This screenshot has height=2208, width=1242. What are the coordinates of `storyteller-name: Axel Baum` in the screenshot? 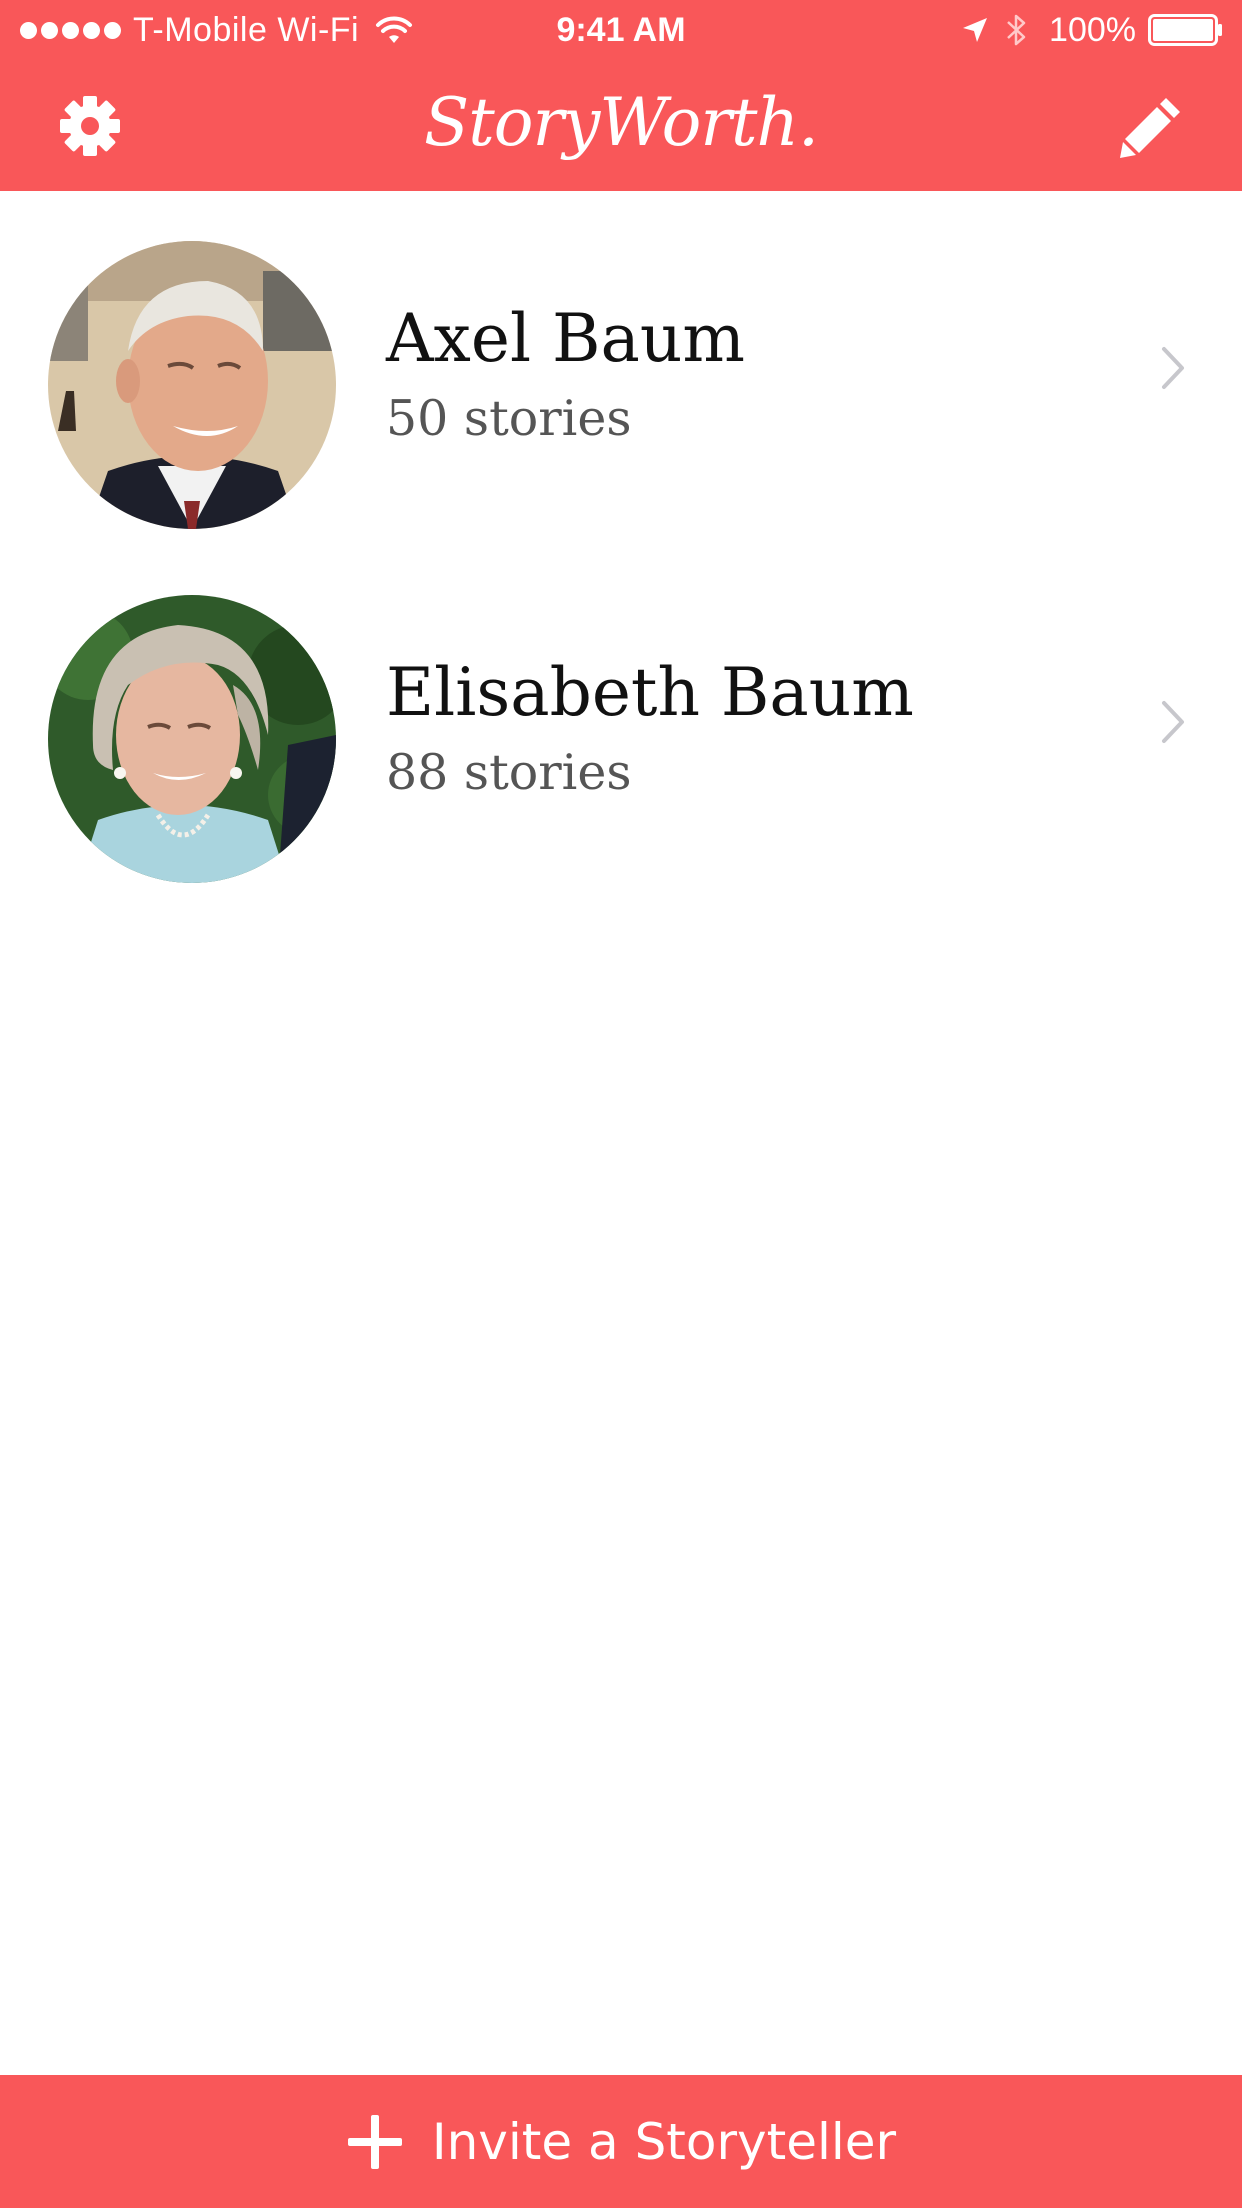 It's located at (565, 338).